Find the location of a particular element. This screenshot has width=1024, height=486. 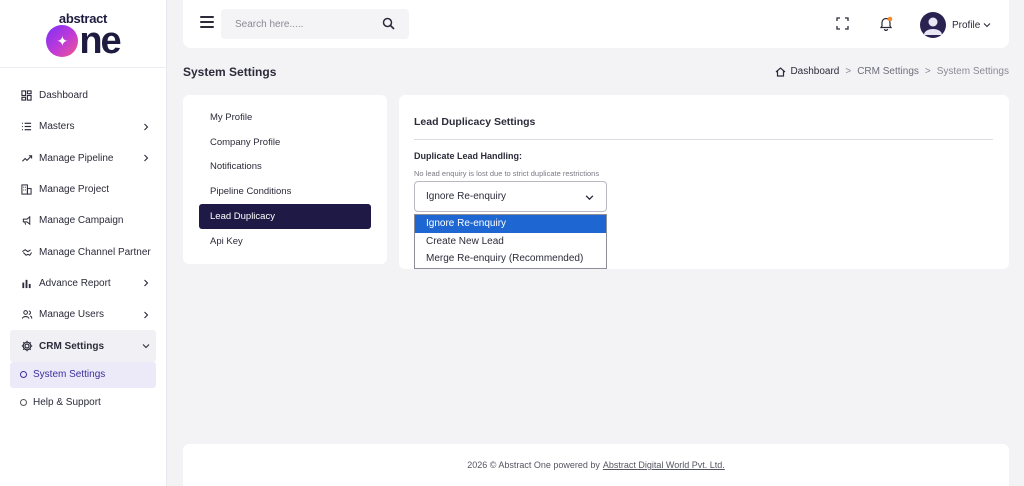

sidebar-item-advance-report: Advance Report is located at coordinates (83, 283).